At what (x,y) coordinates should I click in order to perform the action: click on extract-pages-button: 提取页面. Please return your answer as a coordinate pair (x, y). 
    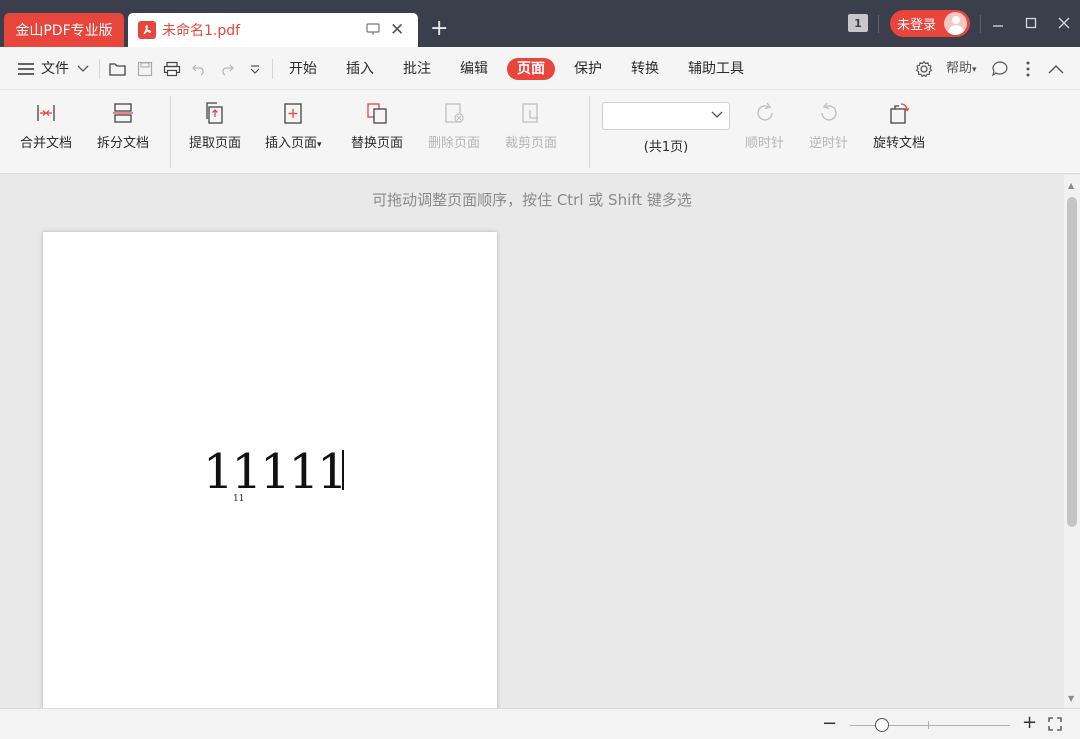
    Looking at the image, I should click on (215, 125).